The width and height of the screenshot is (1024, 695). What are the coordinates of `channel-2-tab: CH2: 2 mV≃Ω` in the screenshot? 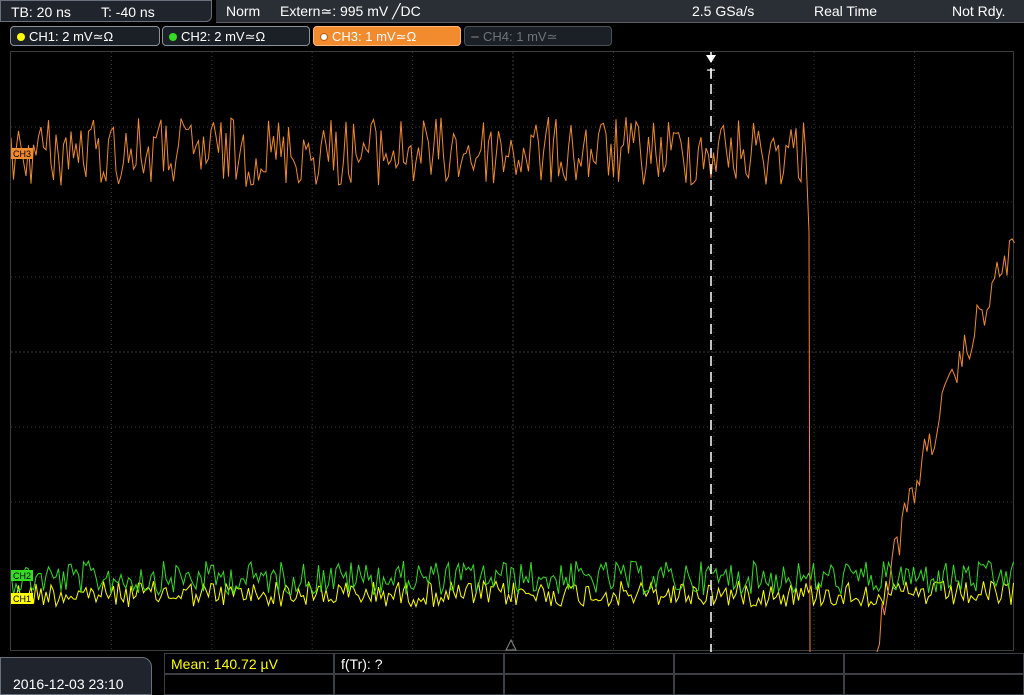 It's located at (236, 36).